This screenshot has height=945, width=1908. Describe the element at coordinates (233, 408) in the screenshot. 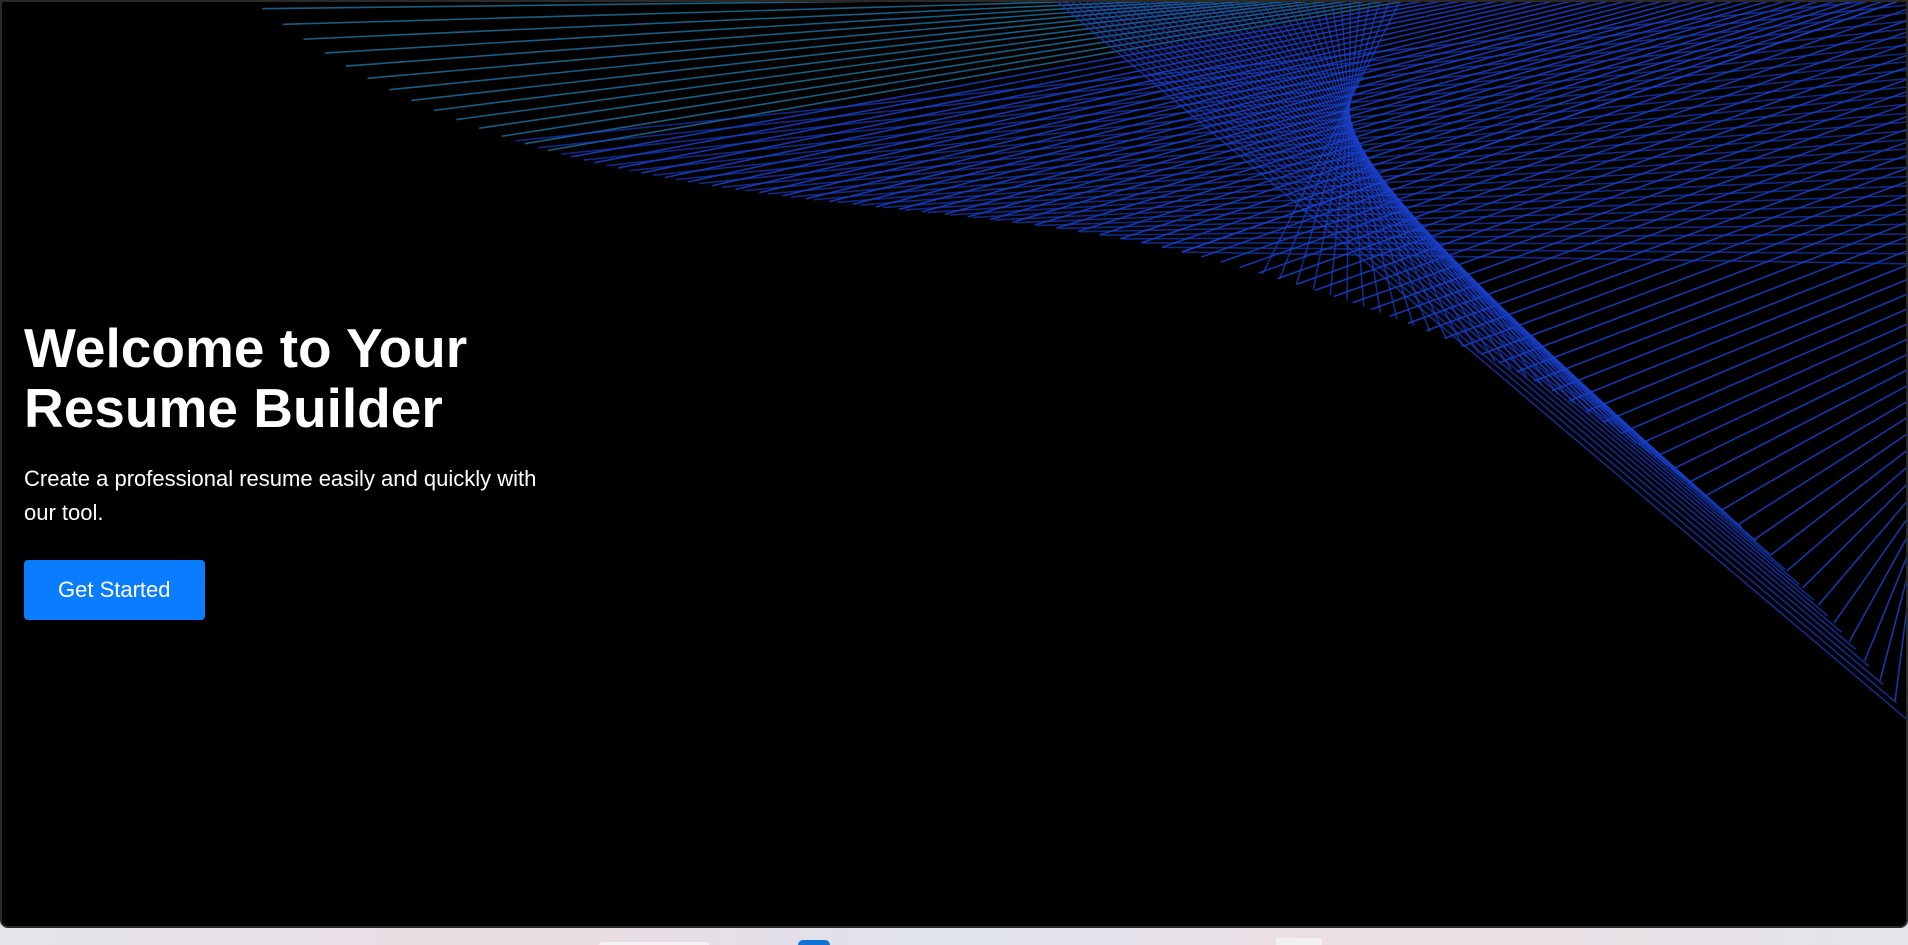

I see `title-line-2: Resume Builder` at that location.